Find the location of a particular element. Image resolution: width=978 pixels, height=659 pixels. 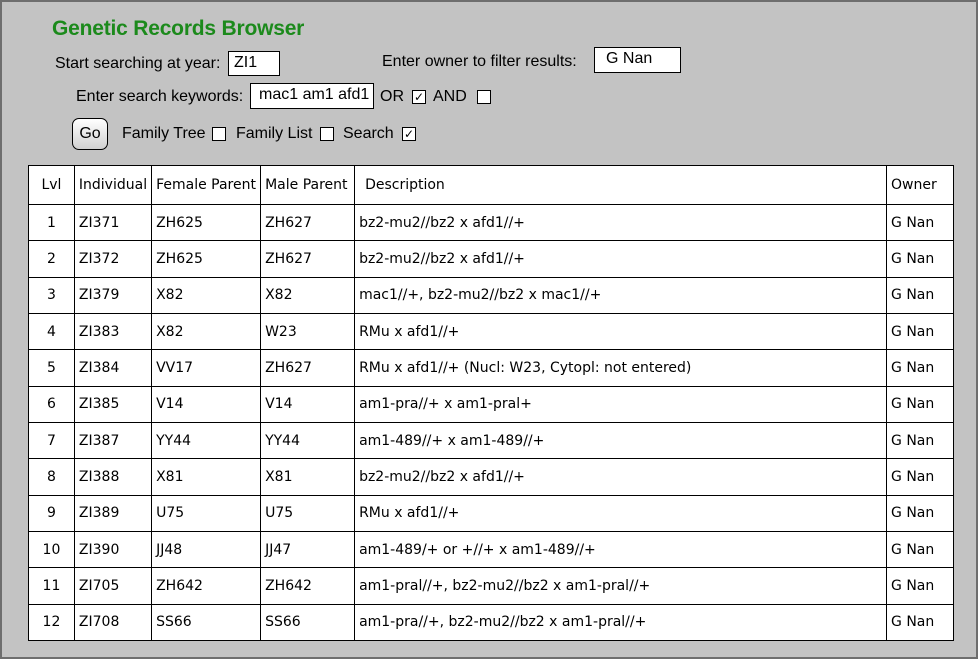

page-title: Genetic Records Browser is located at coordinates (178, 28).